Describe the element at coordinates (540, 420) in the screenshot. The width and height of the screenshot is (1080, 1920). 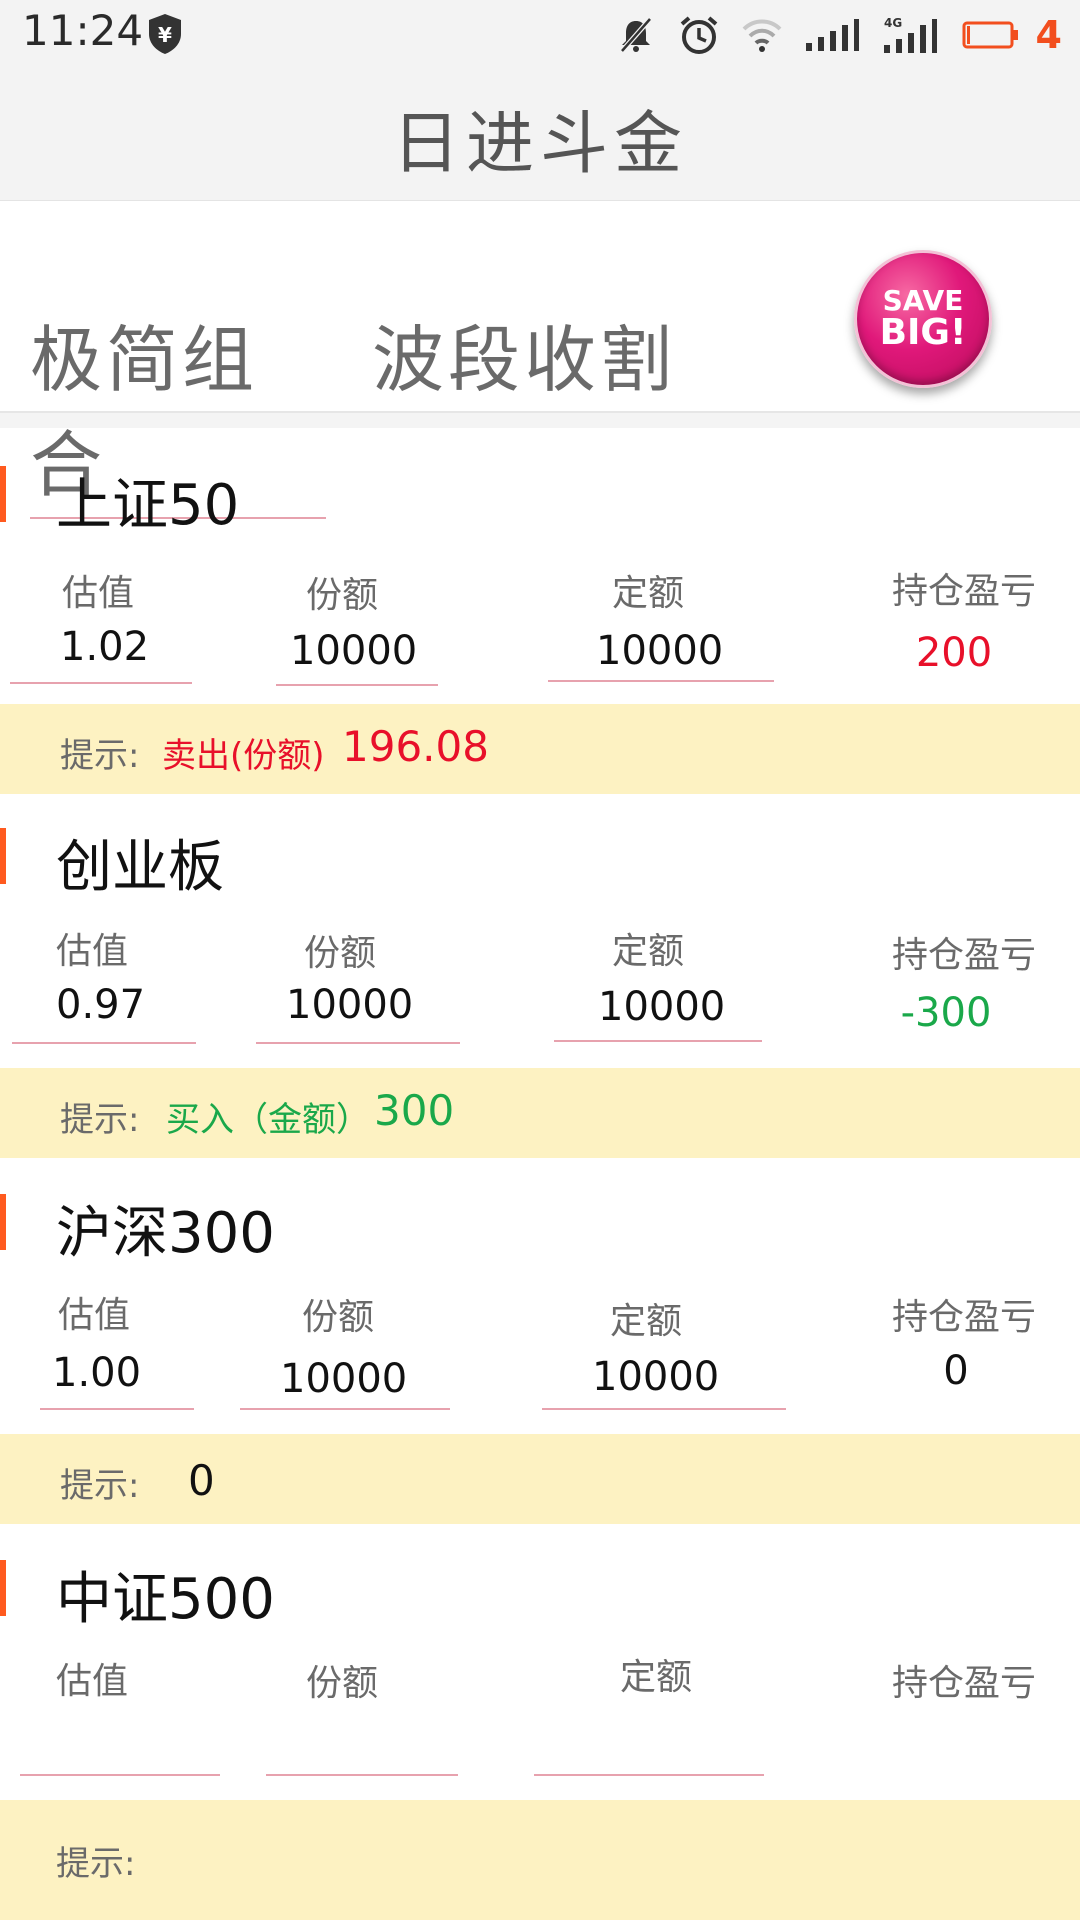
I see `section-divider` at that location.